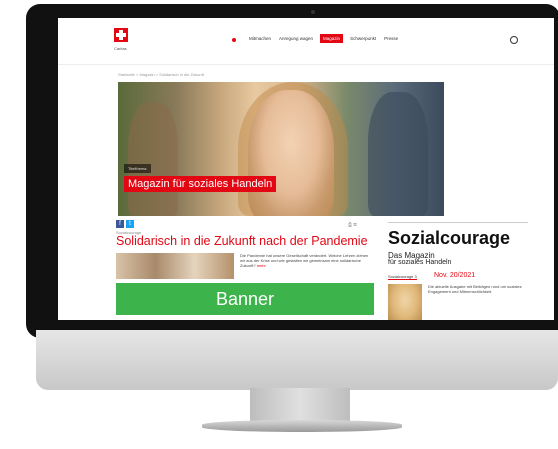  What do you see at coordinates (121, 35) in the screenshot?
I see `caritas-logo-icon` at bounding box center [121, 35].